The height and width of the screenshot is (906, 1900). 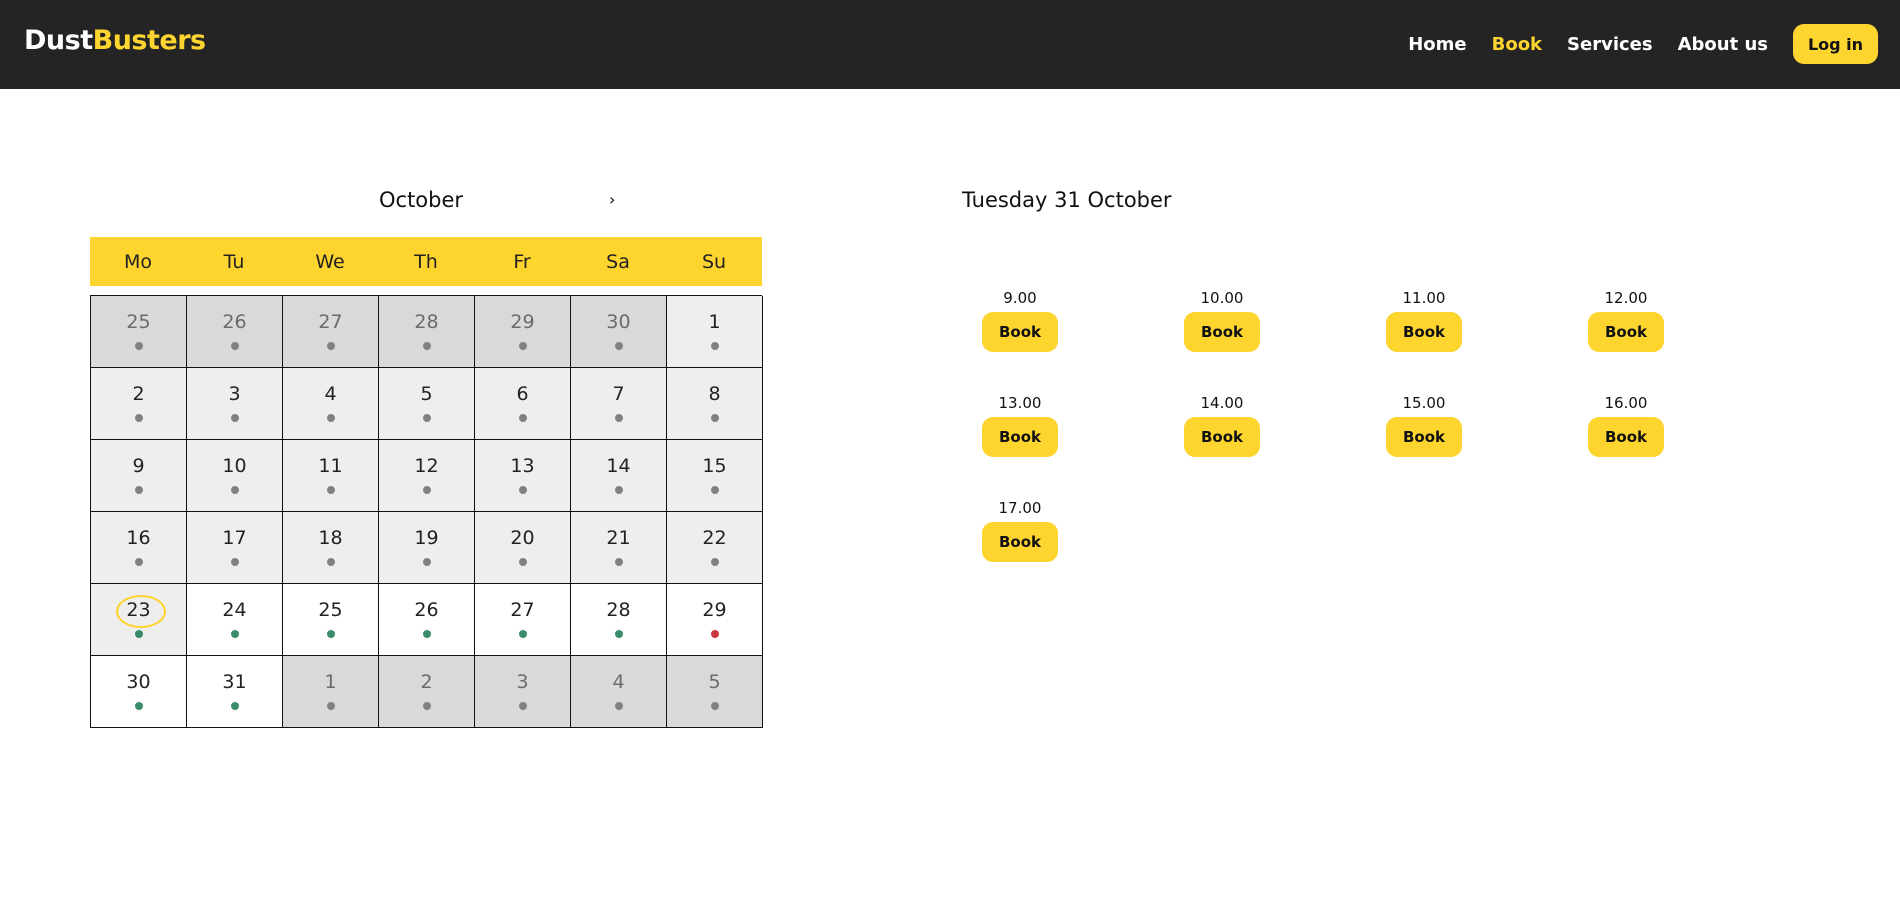 I want to click on calendar-day: 20, so click(x=523, y=548).